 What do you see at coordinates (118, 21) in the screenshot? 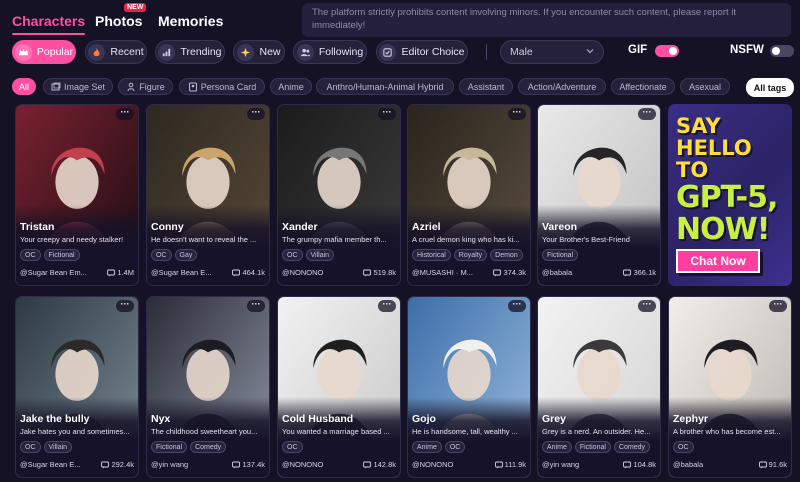
I see `tab-photos: Photos` at bounding box center [118, 21].